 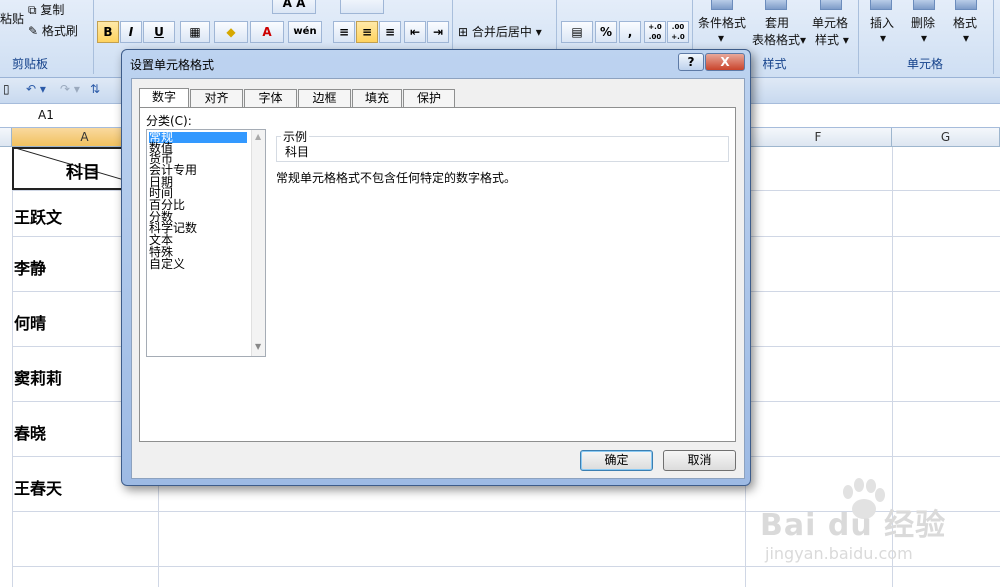 I want to click on align-center-icon: ≡, so click(x=367, y=32).